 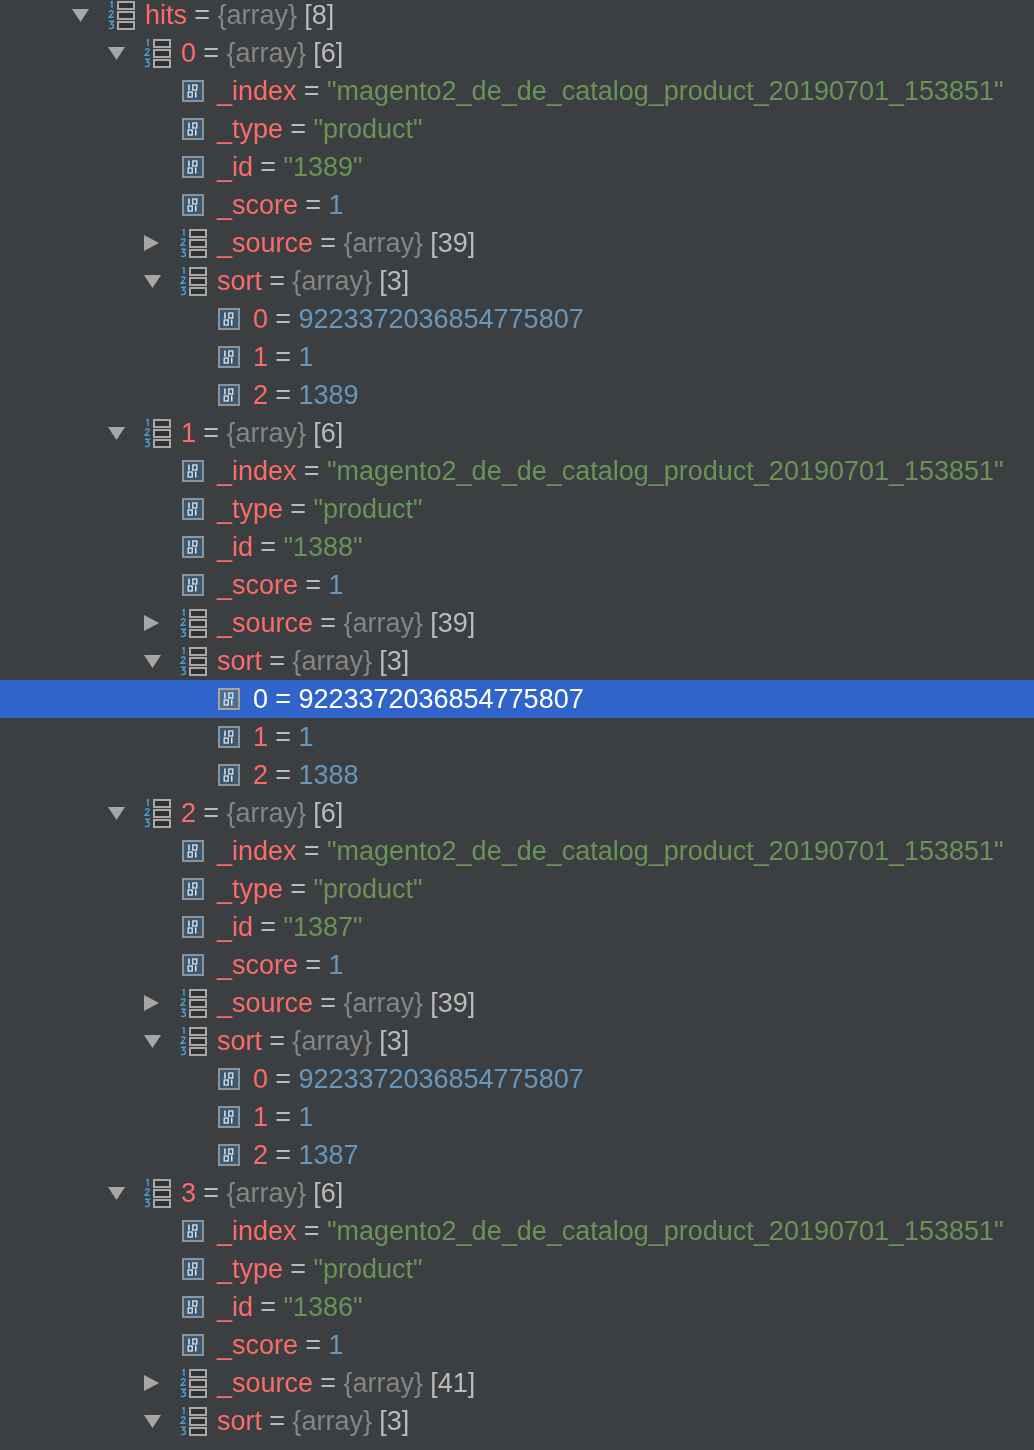 I want to click on tree-row: _id = "1387", so click(x=517, y=927).